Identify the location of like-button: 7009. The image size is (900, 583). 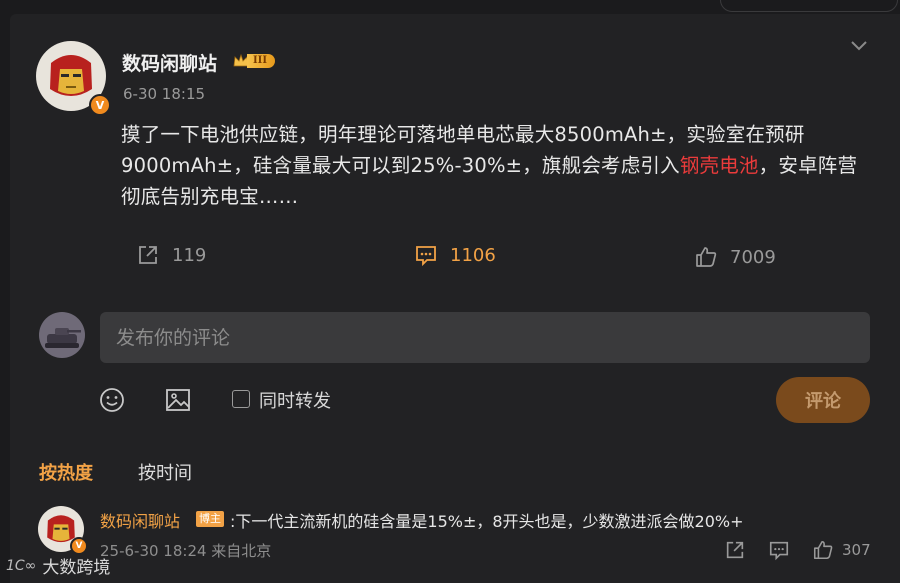
(735, 257).